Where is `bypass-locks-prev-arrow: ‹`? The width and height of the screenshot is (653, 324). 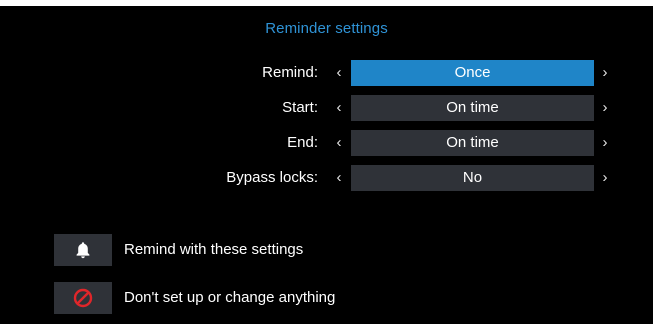 bypass-locks-prev-arrow: ‹ is located at coordinates (339, 178).